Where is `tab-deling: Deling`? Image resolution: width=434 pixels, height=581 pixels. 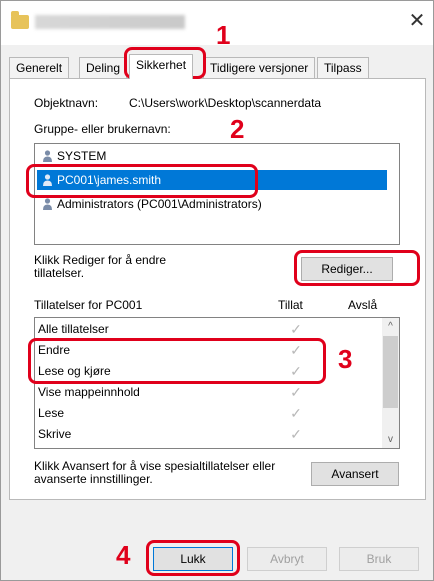
tab-deling: Deling is located at coordinates (103, 67).